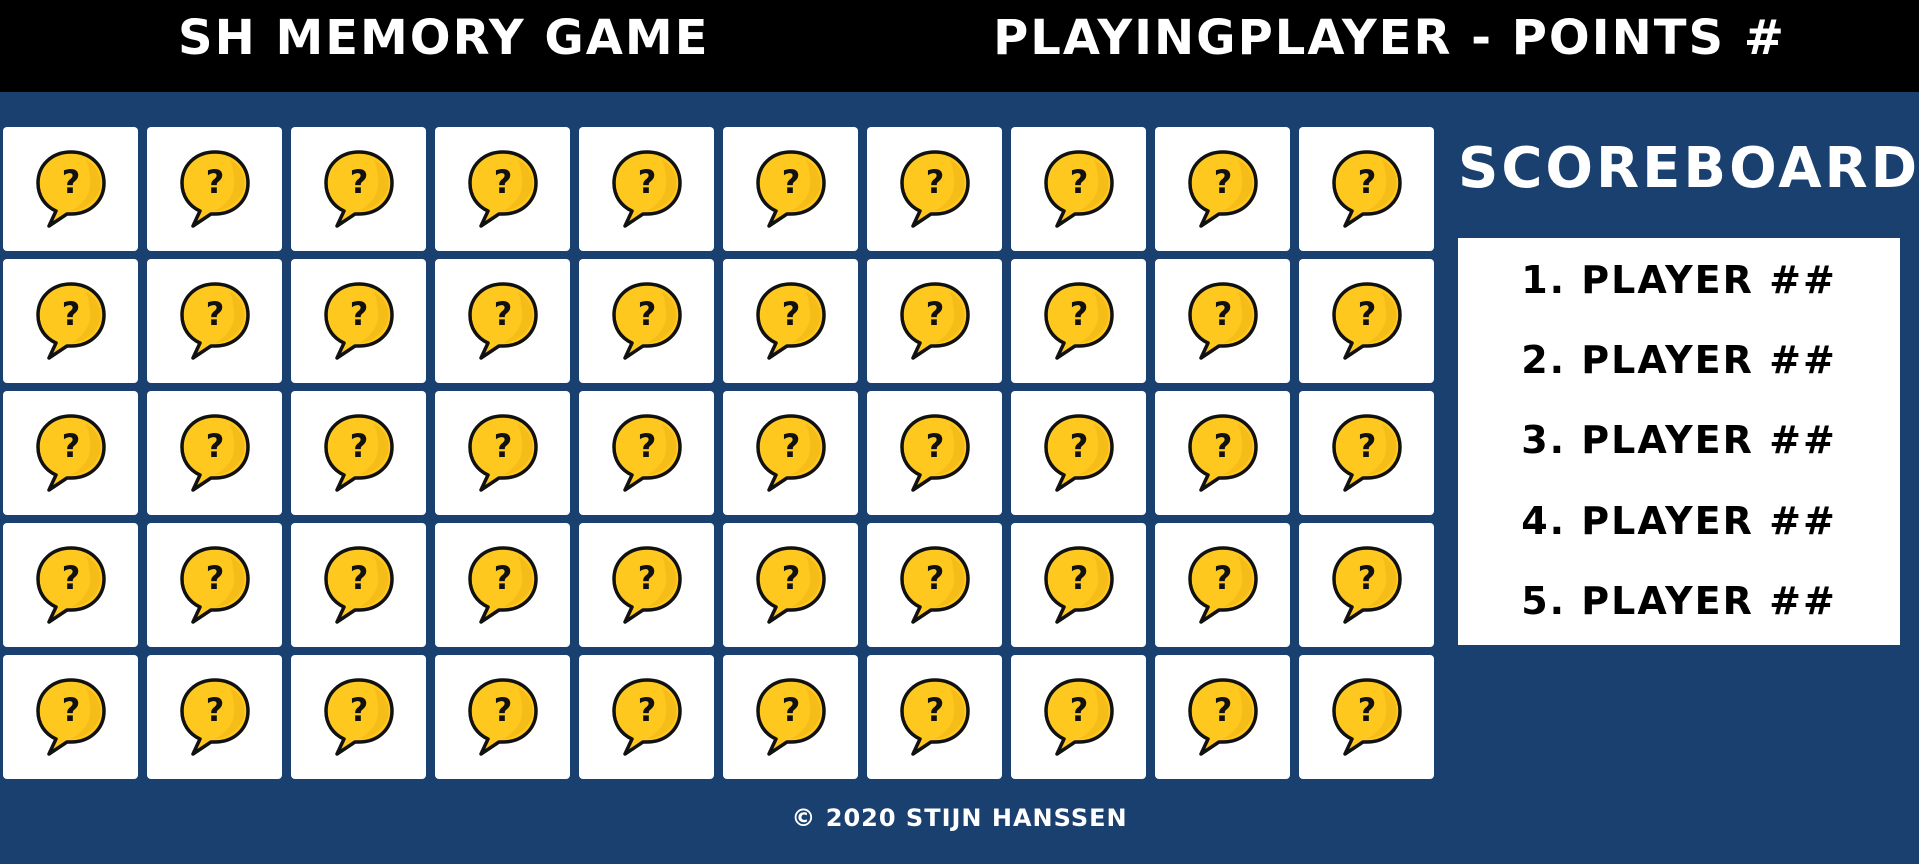  Describe the element at coordinates (959, 818) in the screenshot. I see `copyright-footer: © 2020 STIJN HANSSEN` at that location.